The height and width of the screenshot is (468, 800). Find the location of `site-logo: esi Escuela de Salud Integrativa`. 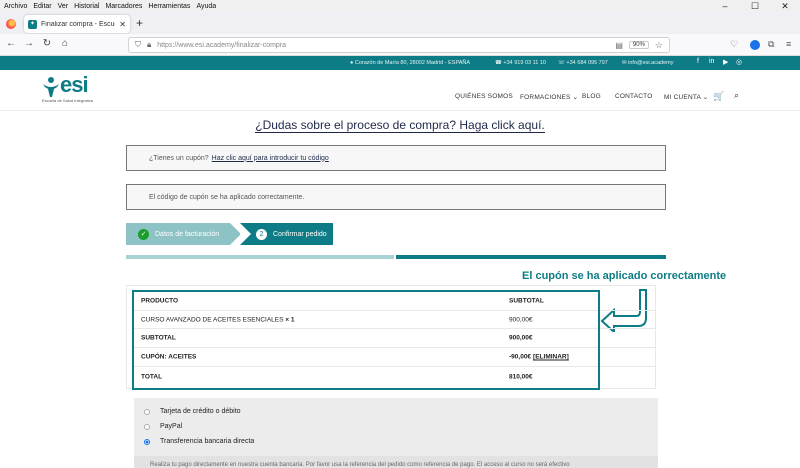

site-logo: esi Escuela de Salud Integrativa is located at coordinates (82, 89).